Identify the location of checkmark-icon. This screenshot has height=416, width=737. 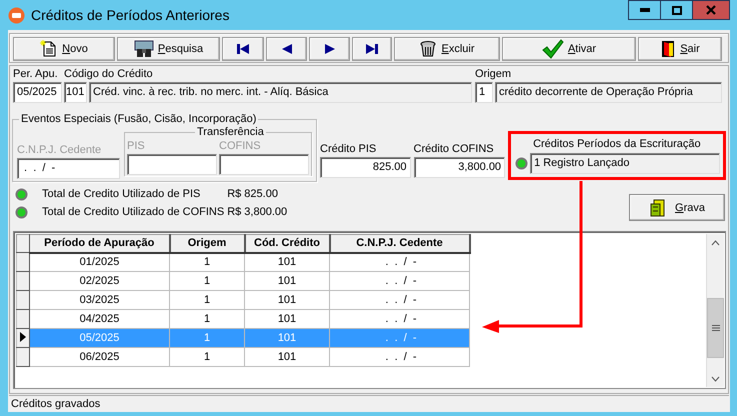
(553, 49).